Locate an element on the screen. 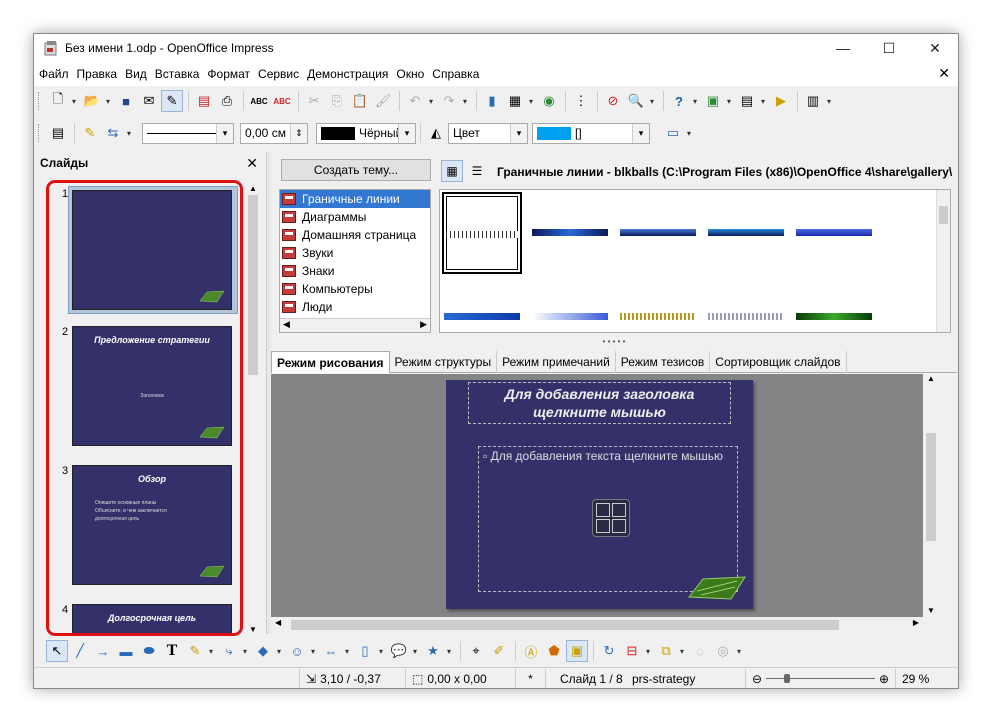 This screenshot has width=991, height=721. cut-icon: ✂ is located at coordinates (314, 101).